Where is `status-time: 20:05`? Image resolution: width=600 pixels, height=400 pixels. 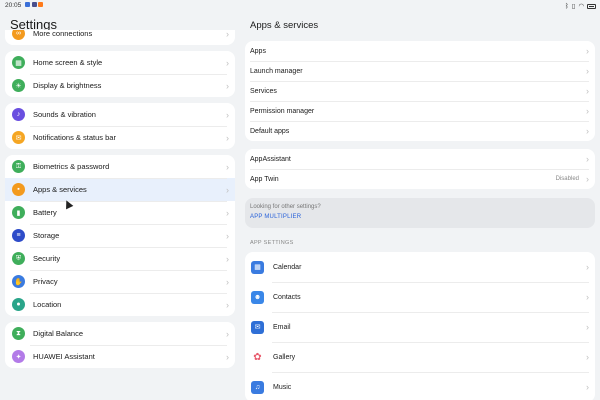 status-time: 20:05 is located at coordinates (13, 5).